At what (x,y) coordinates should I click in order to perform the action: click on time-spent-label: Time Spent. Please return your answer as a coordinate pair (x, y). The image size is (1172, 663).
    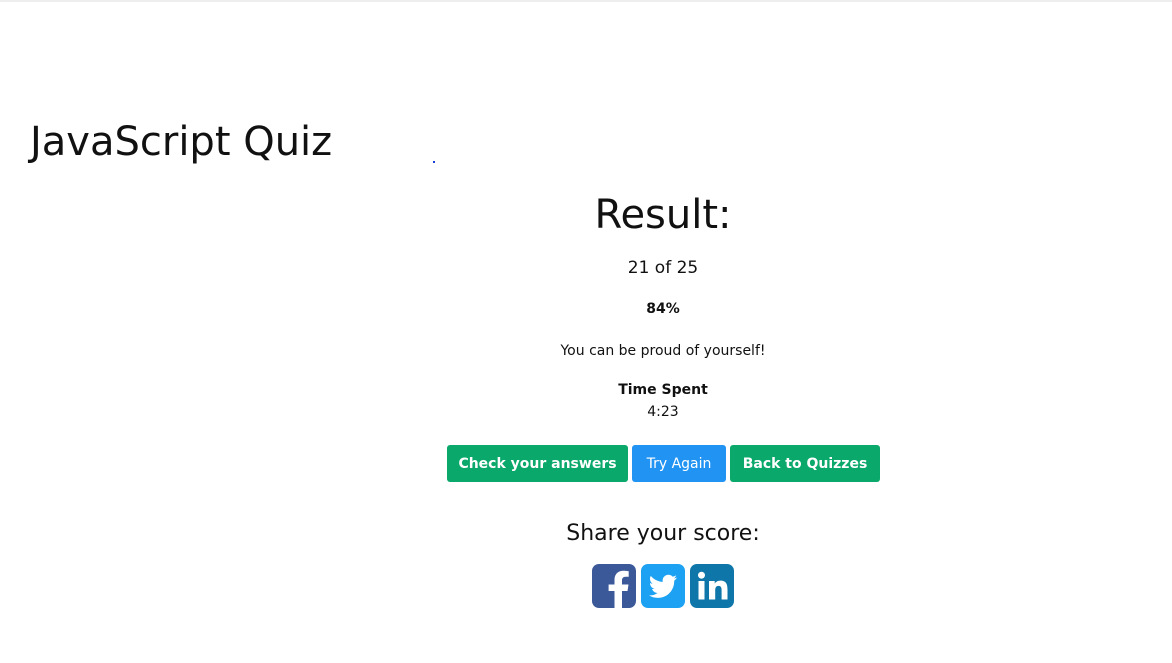
    Looking at the image, I should click on (663, 390).